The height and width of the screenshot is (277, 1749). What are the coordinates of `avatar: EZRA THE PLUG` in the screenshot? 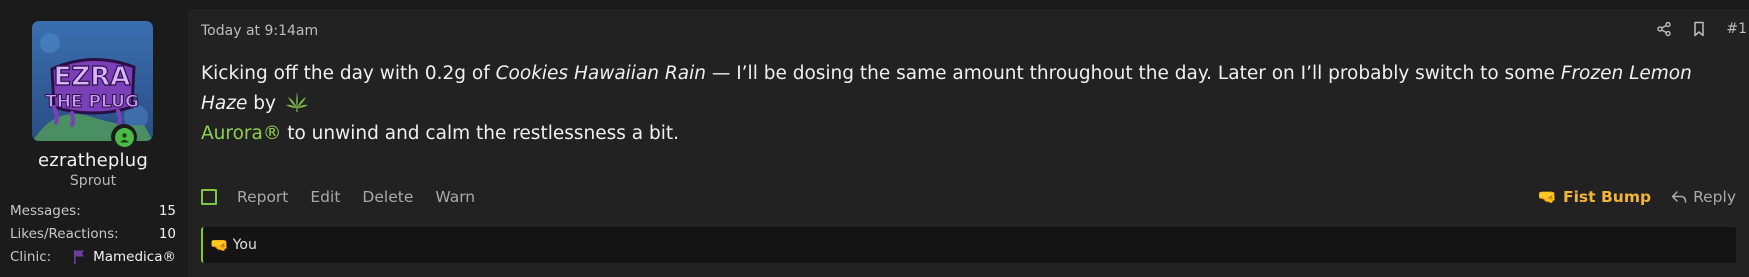 It's located at (92, 81).